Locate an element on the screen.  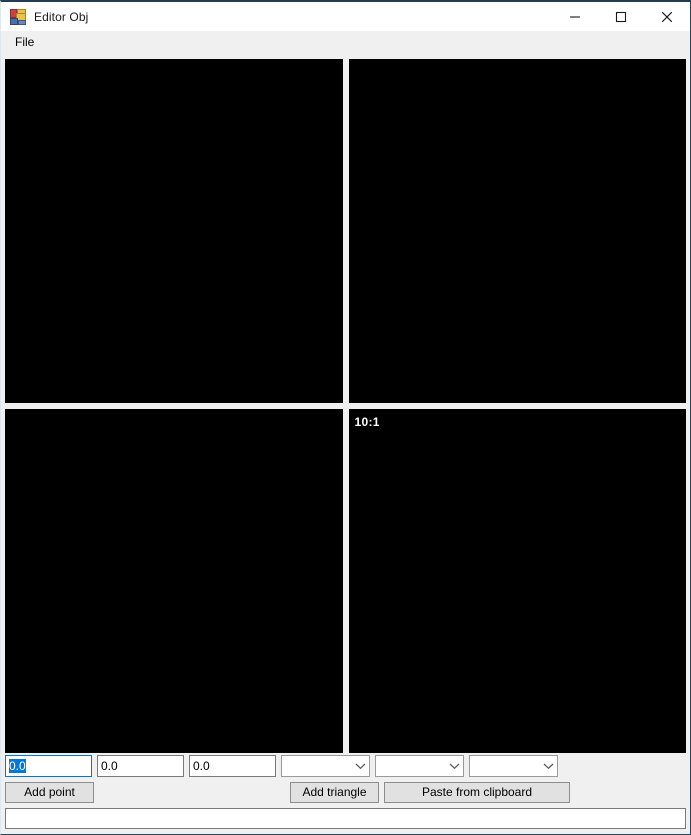
window-controls is located at coordinates (621, 16).